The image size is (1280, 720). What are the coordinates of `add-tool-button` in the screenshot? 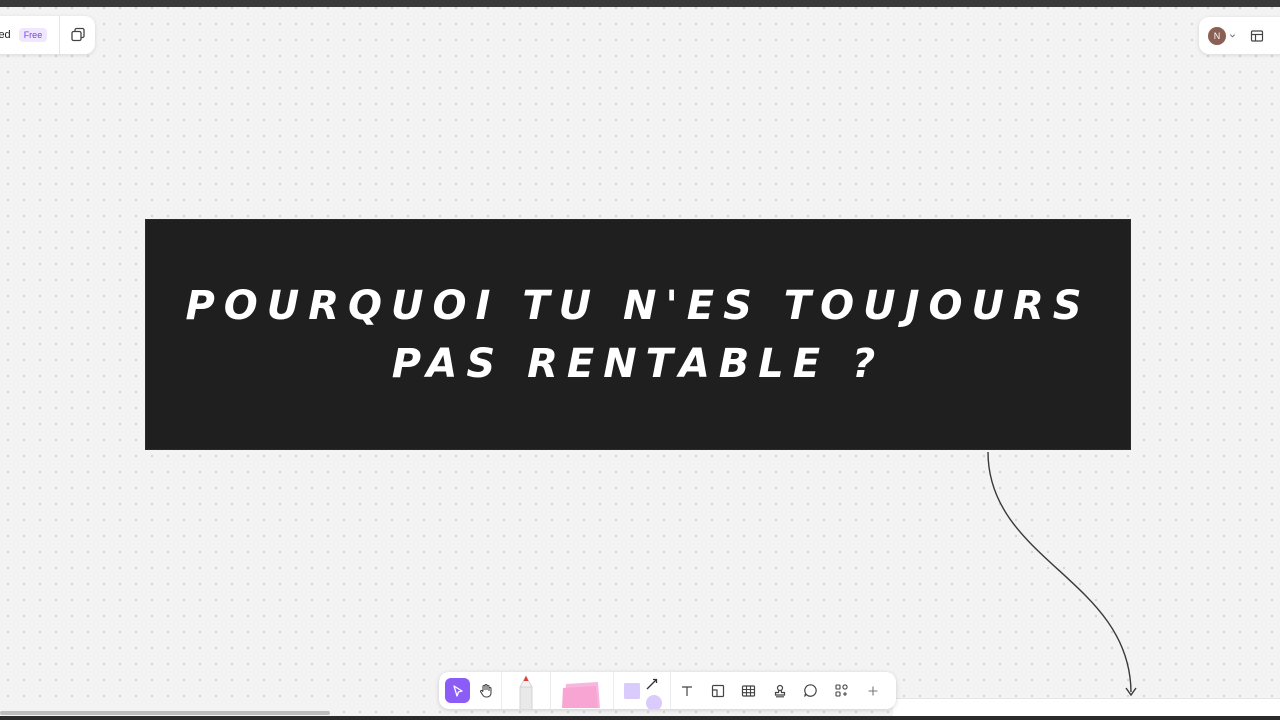 It's located at (872, 690).